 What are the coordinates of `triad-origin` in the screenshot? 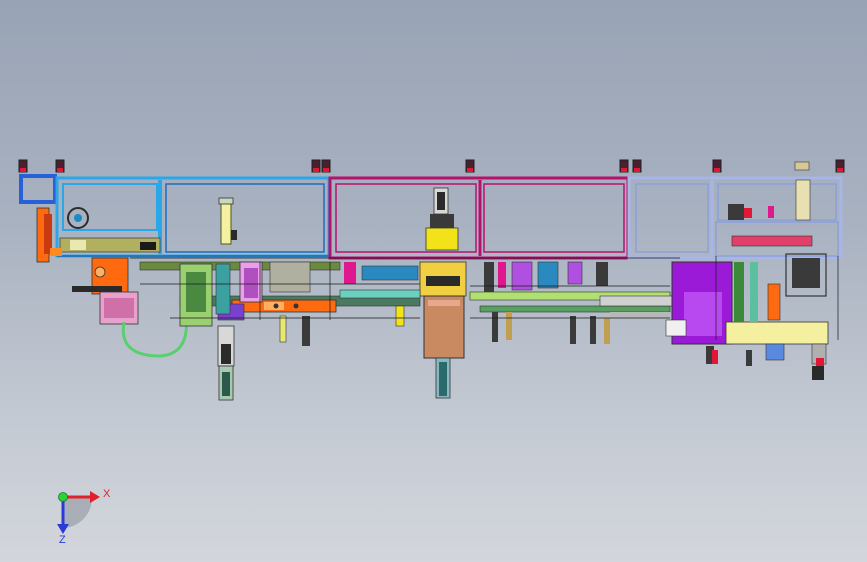 It's located at (63, 497).